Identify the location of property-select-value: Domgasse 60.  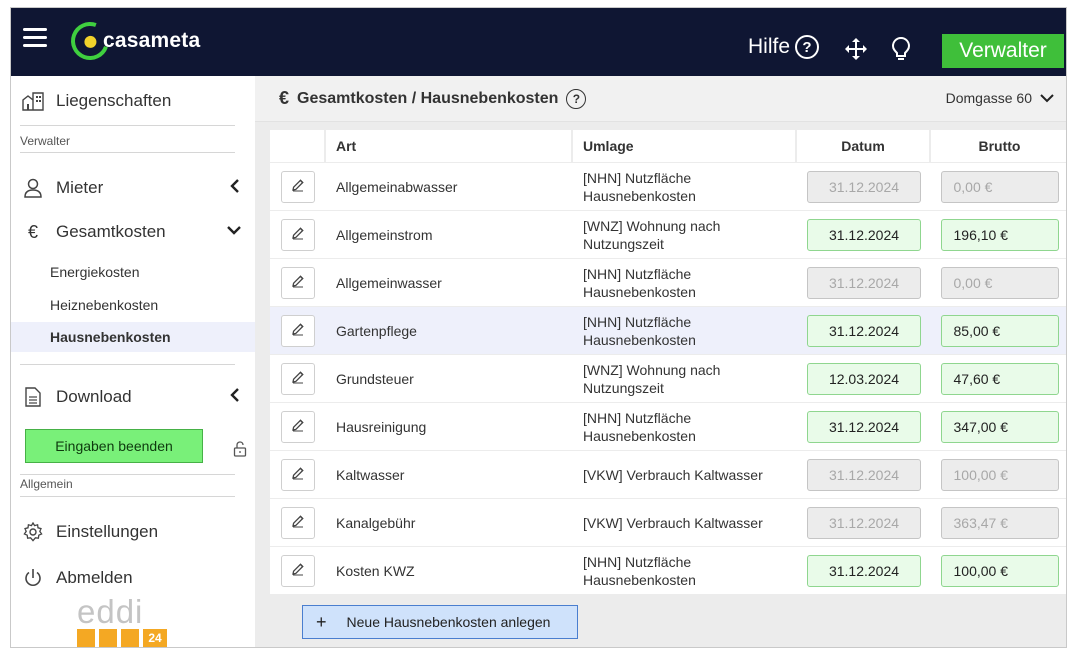
(988, 98).